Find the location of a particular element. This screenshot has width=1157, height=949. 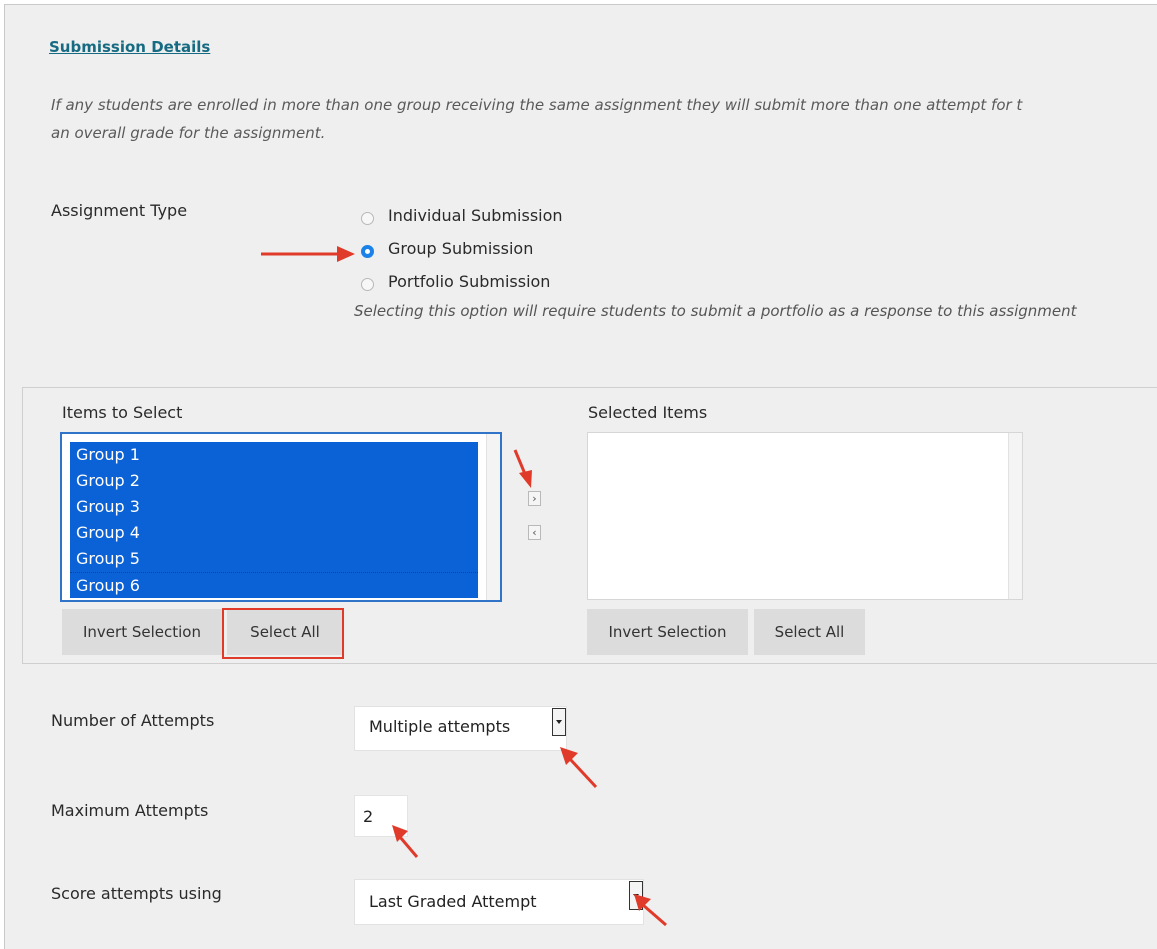

selected-items-listbox is located at coordinates (805, 516).